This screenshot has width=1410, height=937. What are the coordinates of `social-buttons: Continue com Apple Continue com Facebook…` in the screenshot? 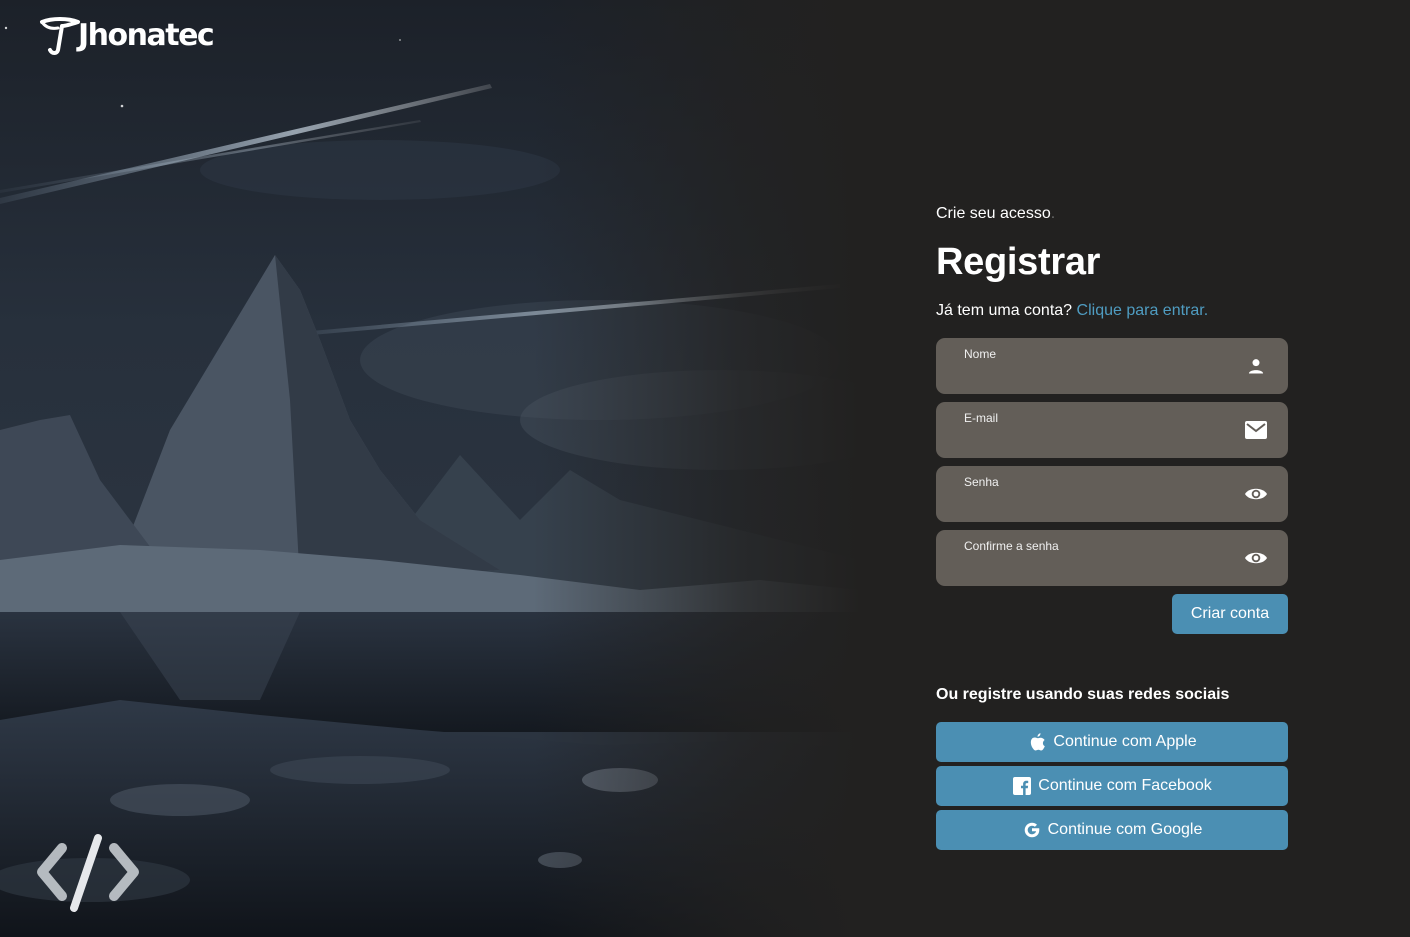 It's located at (1112, 786).